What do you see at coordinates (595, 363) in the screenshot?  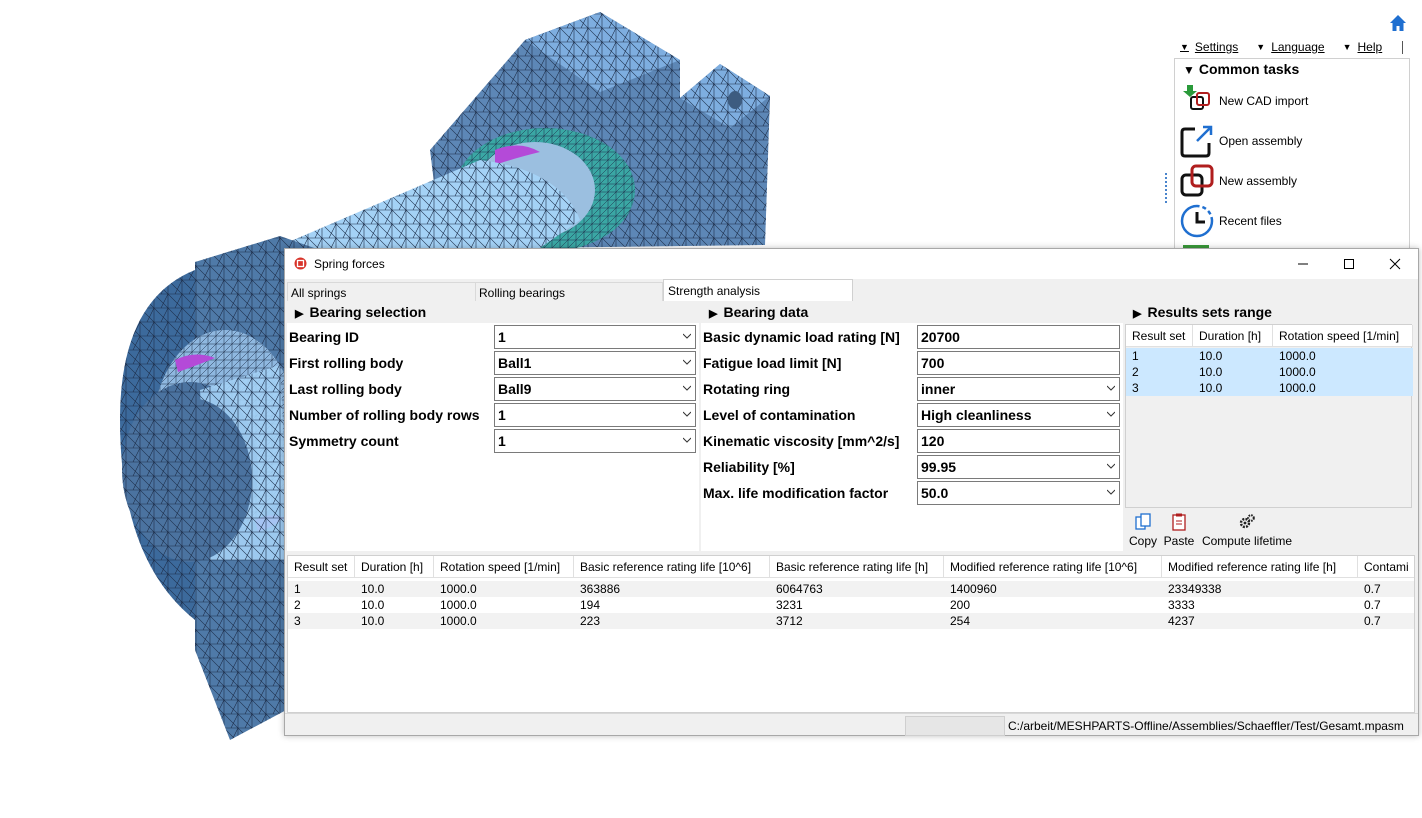 I see `first-rolling-body-select: Ball1` at bounding box center [595, 363].